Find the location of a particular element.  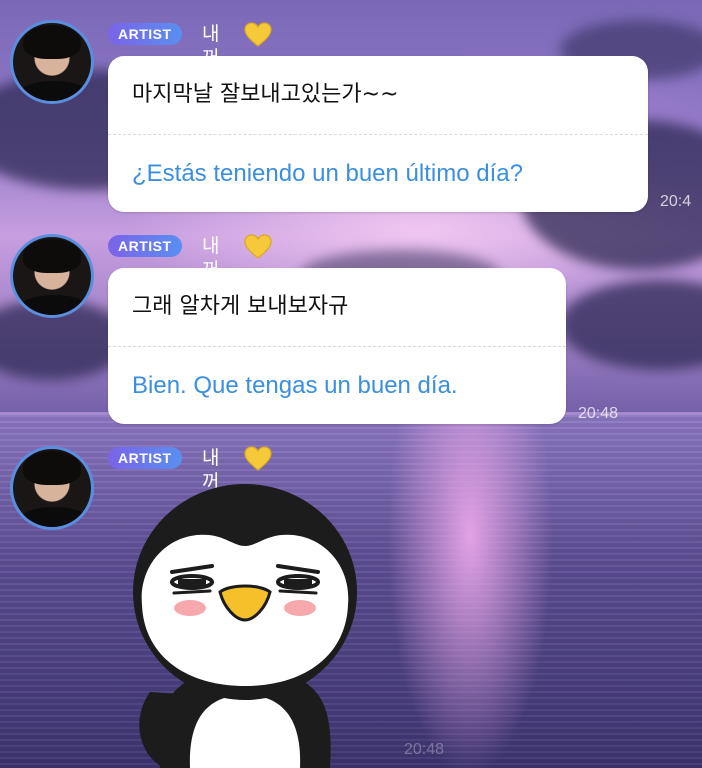

translated-text: Bien. Que tengas un buen día. is located at coordinates (295, 385).